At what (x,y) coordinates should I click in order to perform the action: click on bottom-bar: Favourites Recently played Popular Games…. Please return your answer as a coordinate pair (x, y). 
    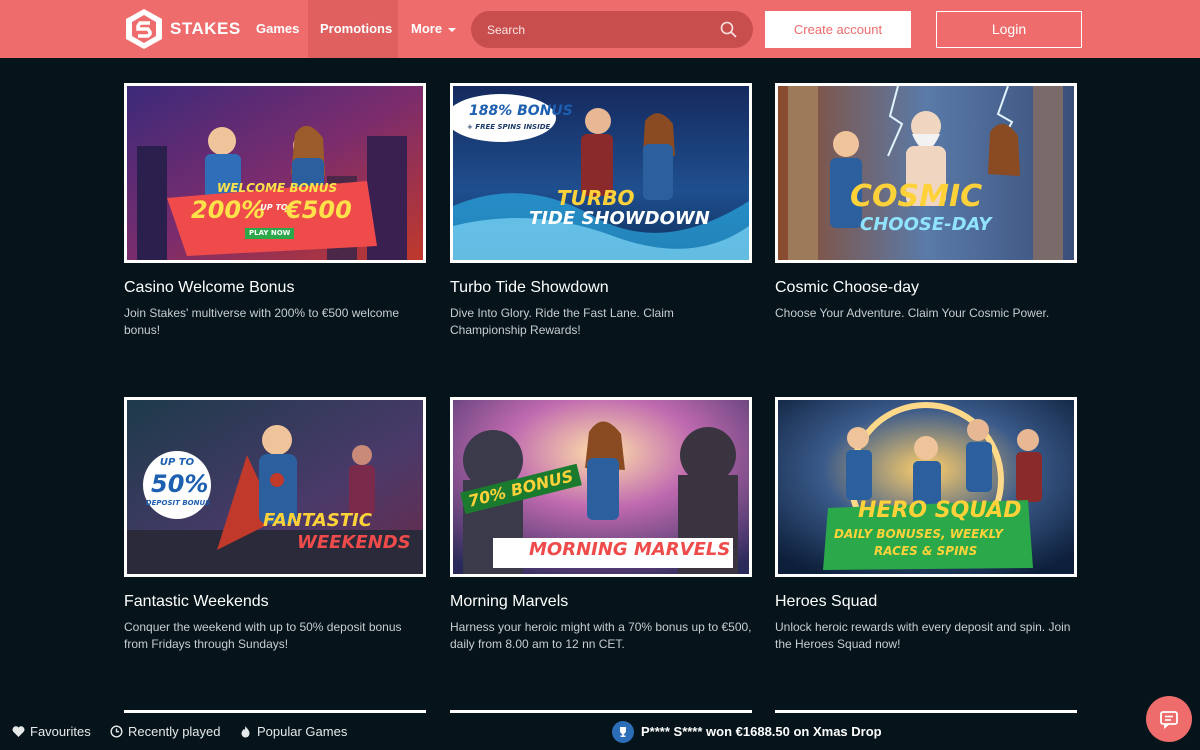
    Looking at the image, I should click on (600, 731).